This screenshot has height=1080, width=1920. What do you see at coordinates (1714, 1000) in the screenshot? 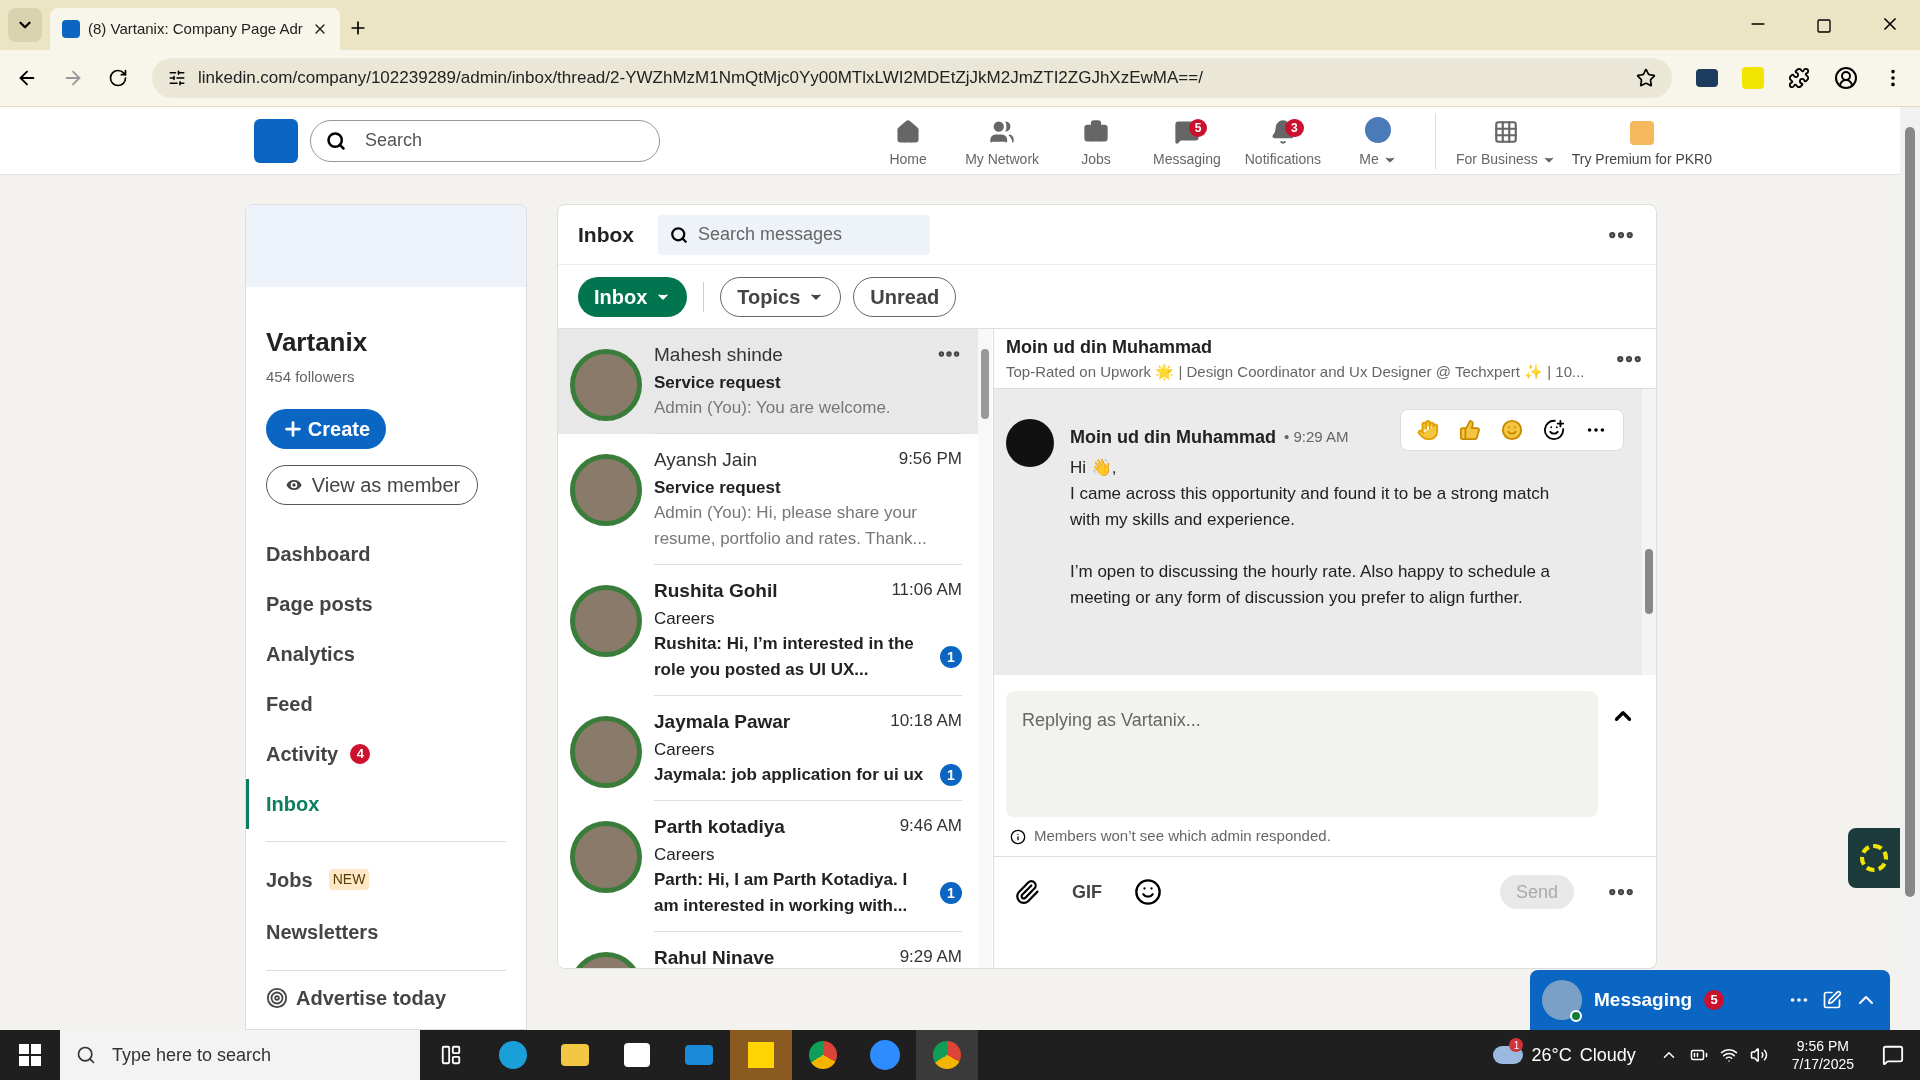
I see `notification-badge: 5` at bounding box center [1714, 1000].